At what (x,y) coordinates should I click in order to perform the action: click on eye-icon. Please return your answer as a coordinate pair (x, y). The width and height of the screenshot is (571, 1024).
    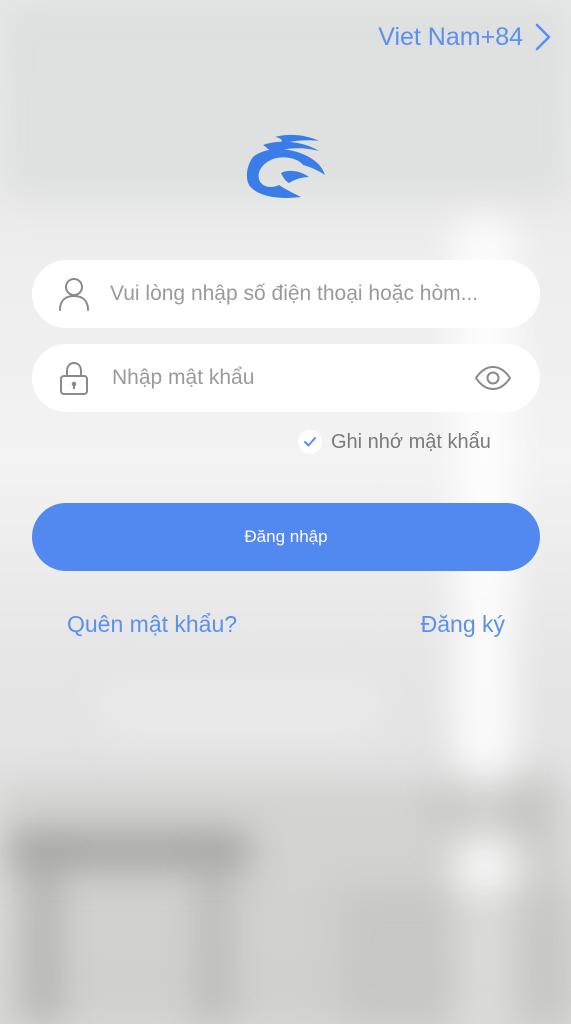
    Looking at the image, I should click on (493, 378).